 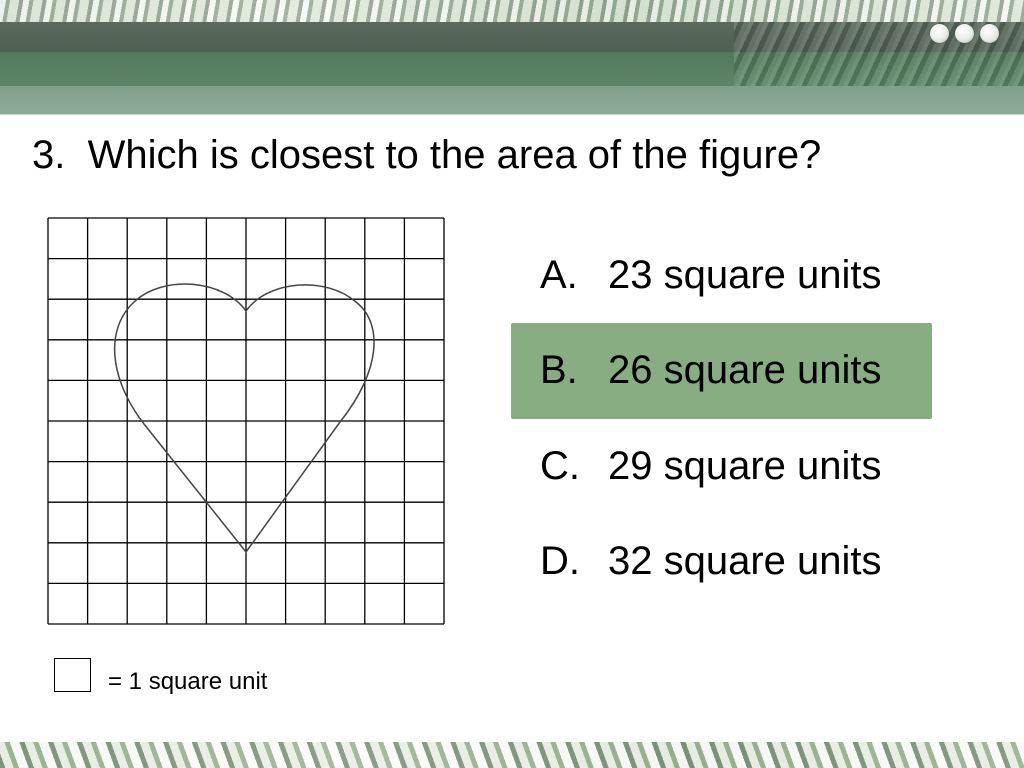 I want to click on heart-shape, so click(x=244, y=418).